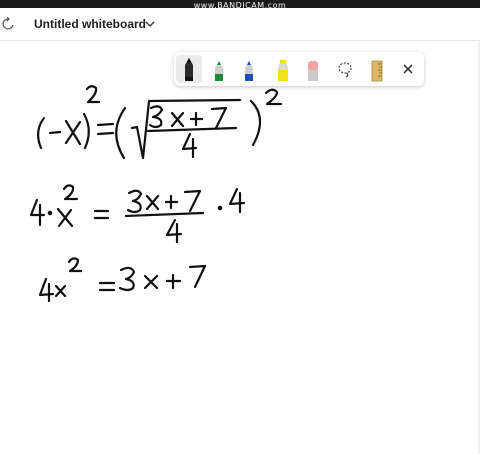  Describe the element at coordinates (90, 24) in the screenshot. I see `document-title: Untitled whiteboard` at that location.